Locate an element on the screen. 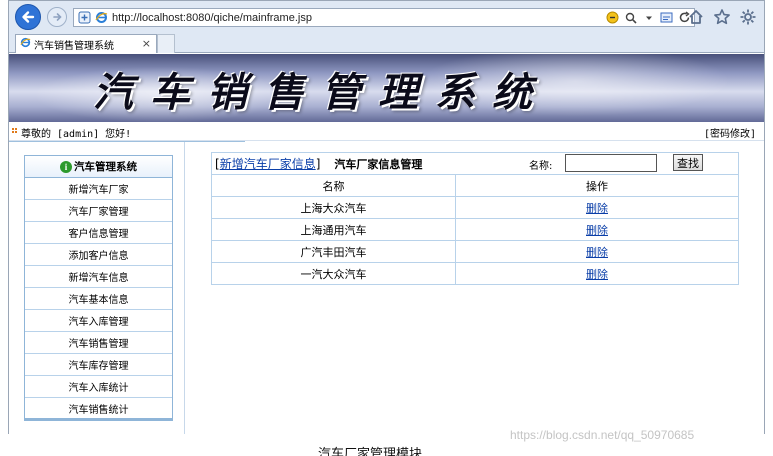 Image resolution: width=773 pixels, height=456 pixels. sidebar-item-manufacturer-management: 汽车厂家管理 is located at coordinates (98, 211).